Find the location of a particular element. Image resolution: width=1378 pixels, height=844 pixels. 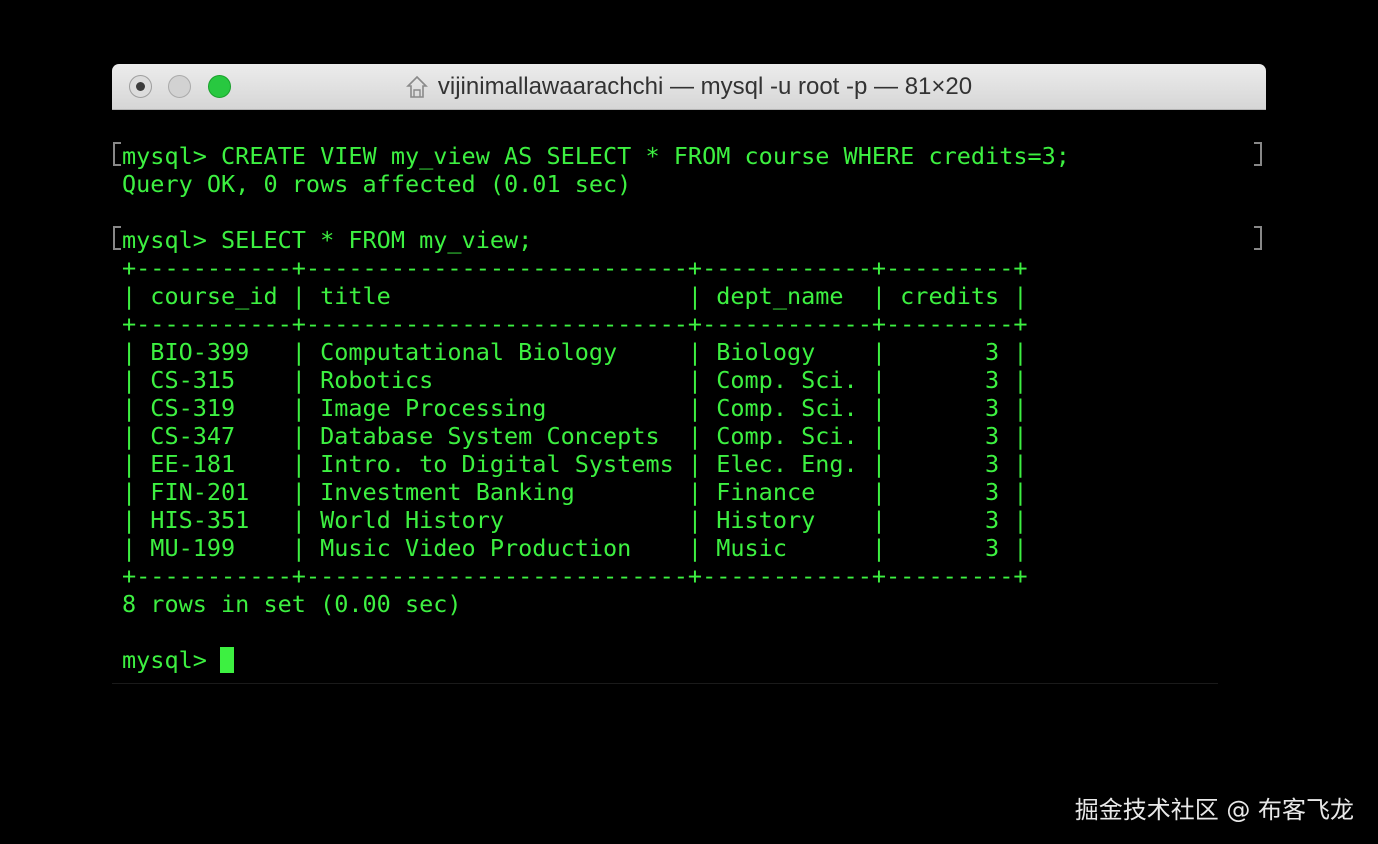

terminal-line-query-ok: Query OK, 0 rows affected (0.01 sec) is located at coordinates (377, 184).